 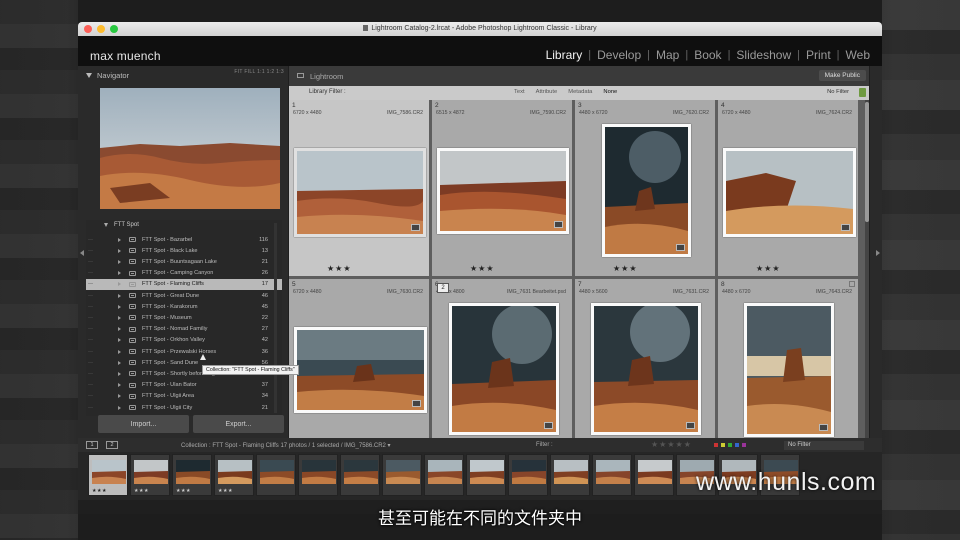 What do you see at coordinates (184, 340) in the screenshot?
I see `collection-row: — FTT Spot - Orkhon Valley 42` at bounding box center [184, 340].